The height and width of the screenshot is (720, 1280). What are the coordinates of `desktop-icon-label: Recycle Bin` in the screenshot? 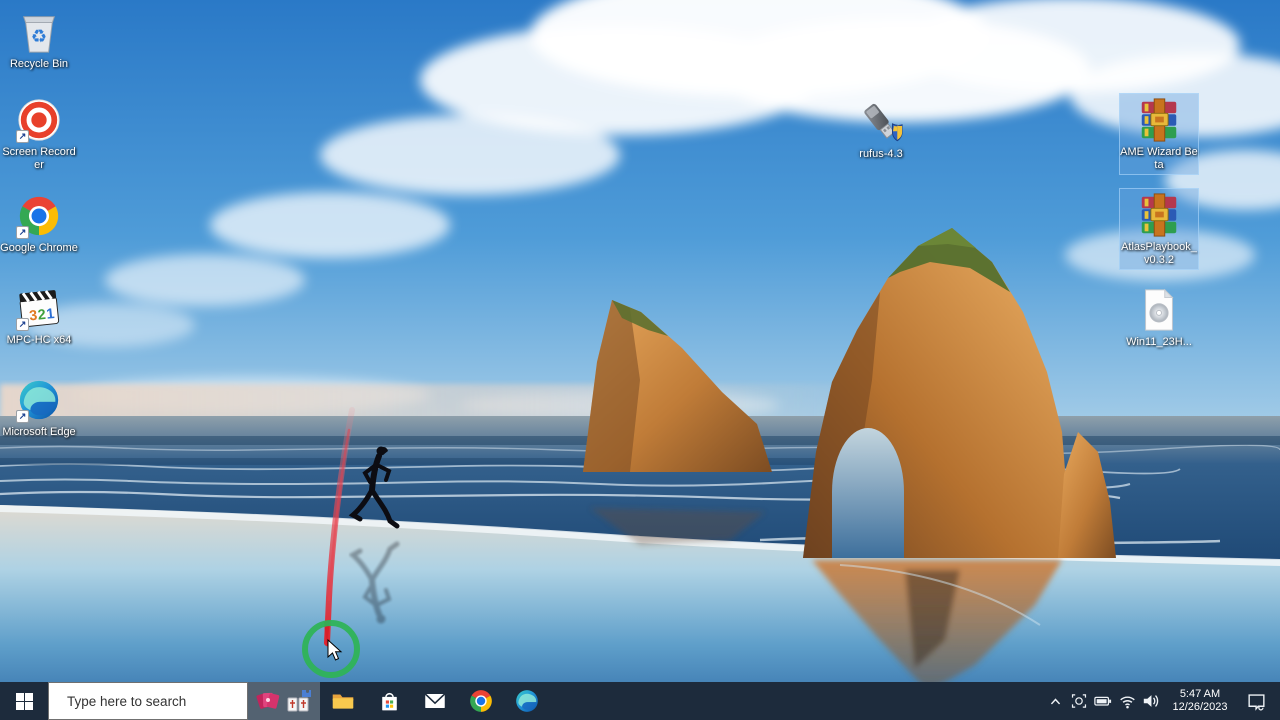 It's located at (39, 64).